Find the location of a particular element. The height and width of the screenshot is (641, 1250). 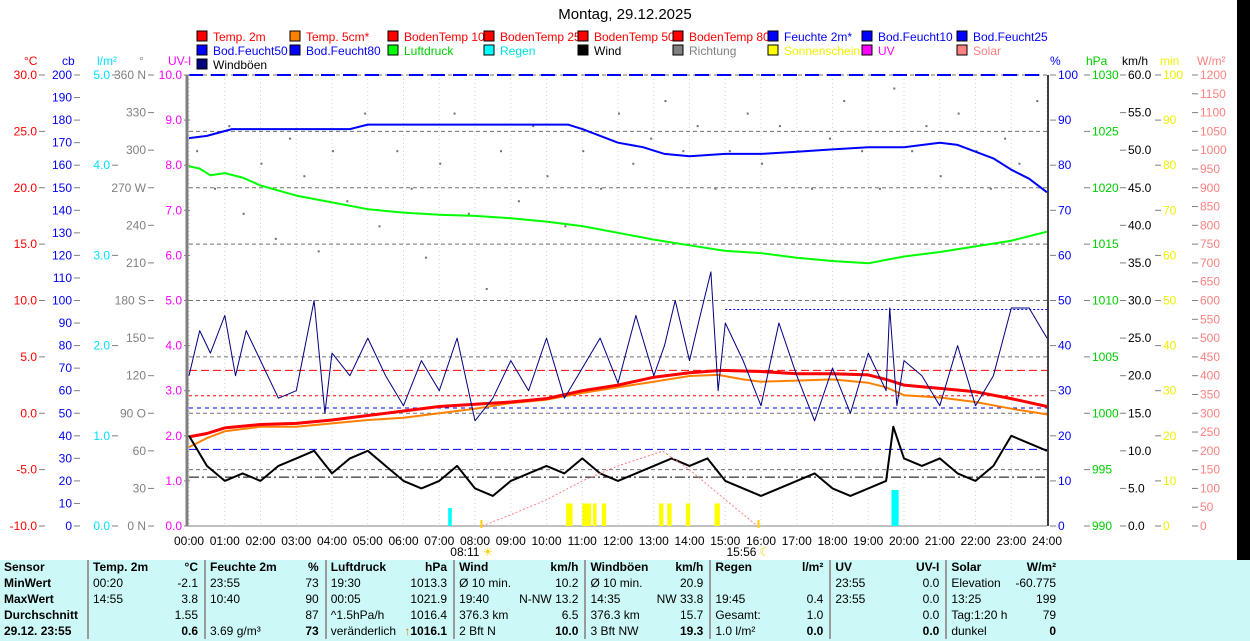

axis-tick-label-wind: 20.0 is located at coordinates (1140, 376).